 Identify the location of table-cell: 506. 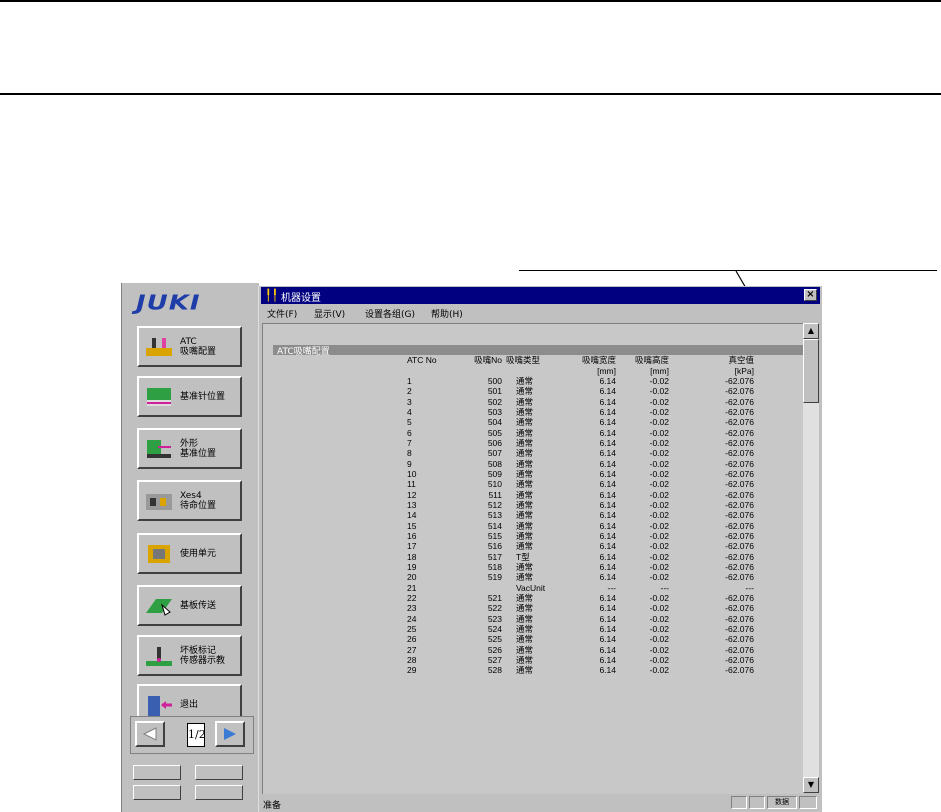
(494, 442).